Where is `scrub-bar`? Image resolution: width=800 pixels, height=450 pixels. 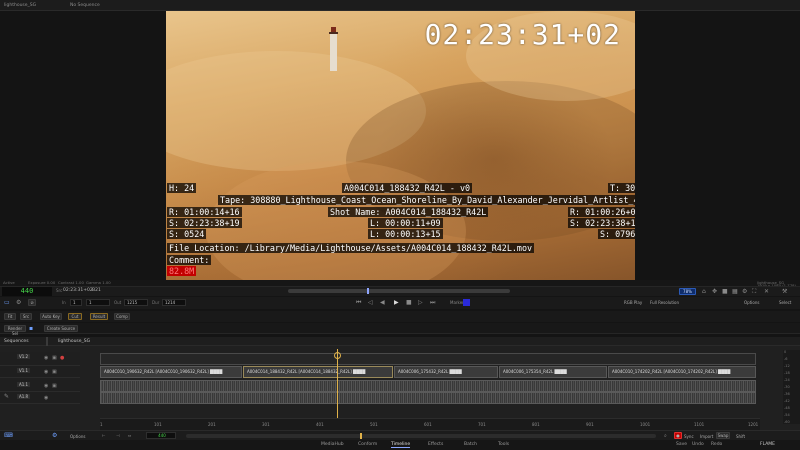 scrub-bar is located at coordinates (399, 291).